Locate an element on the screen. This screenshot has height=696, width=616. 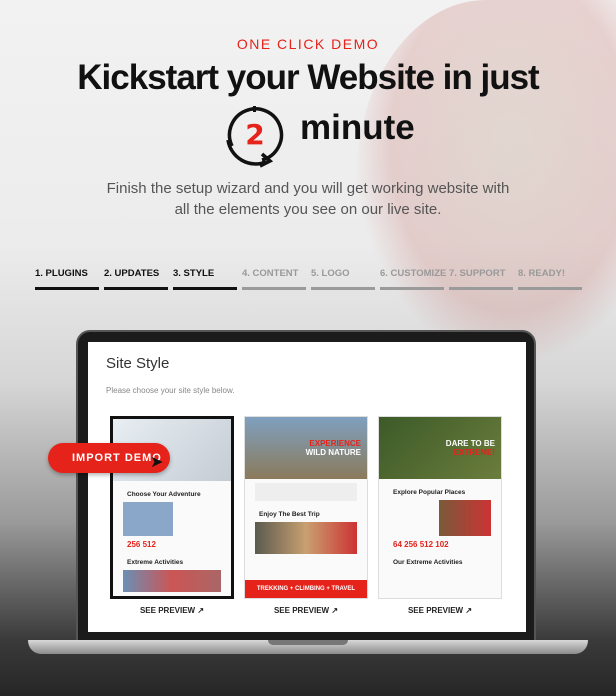
step-content: 4. CONTENT is located at coordinates (274, 279).